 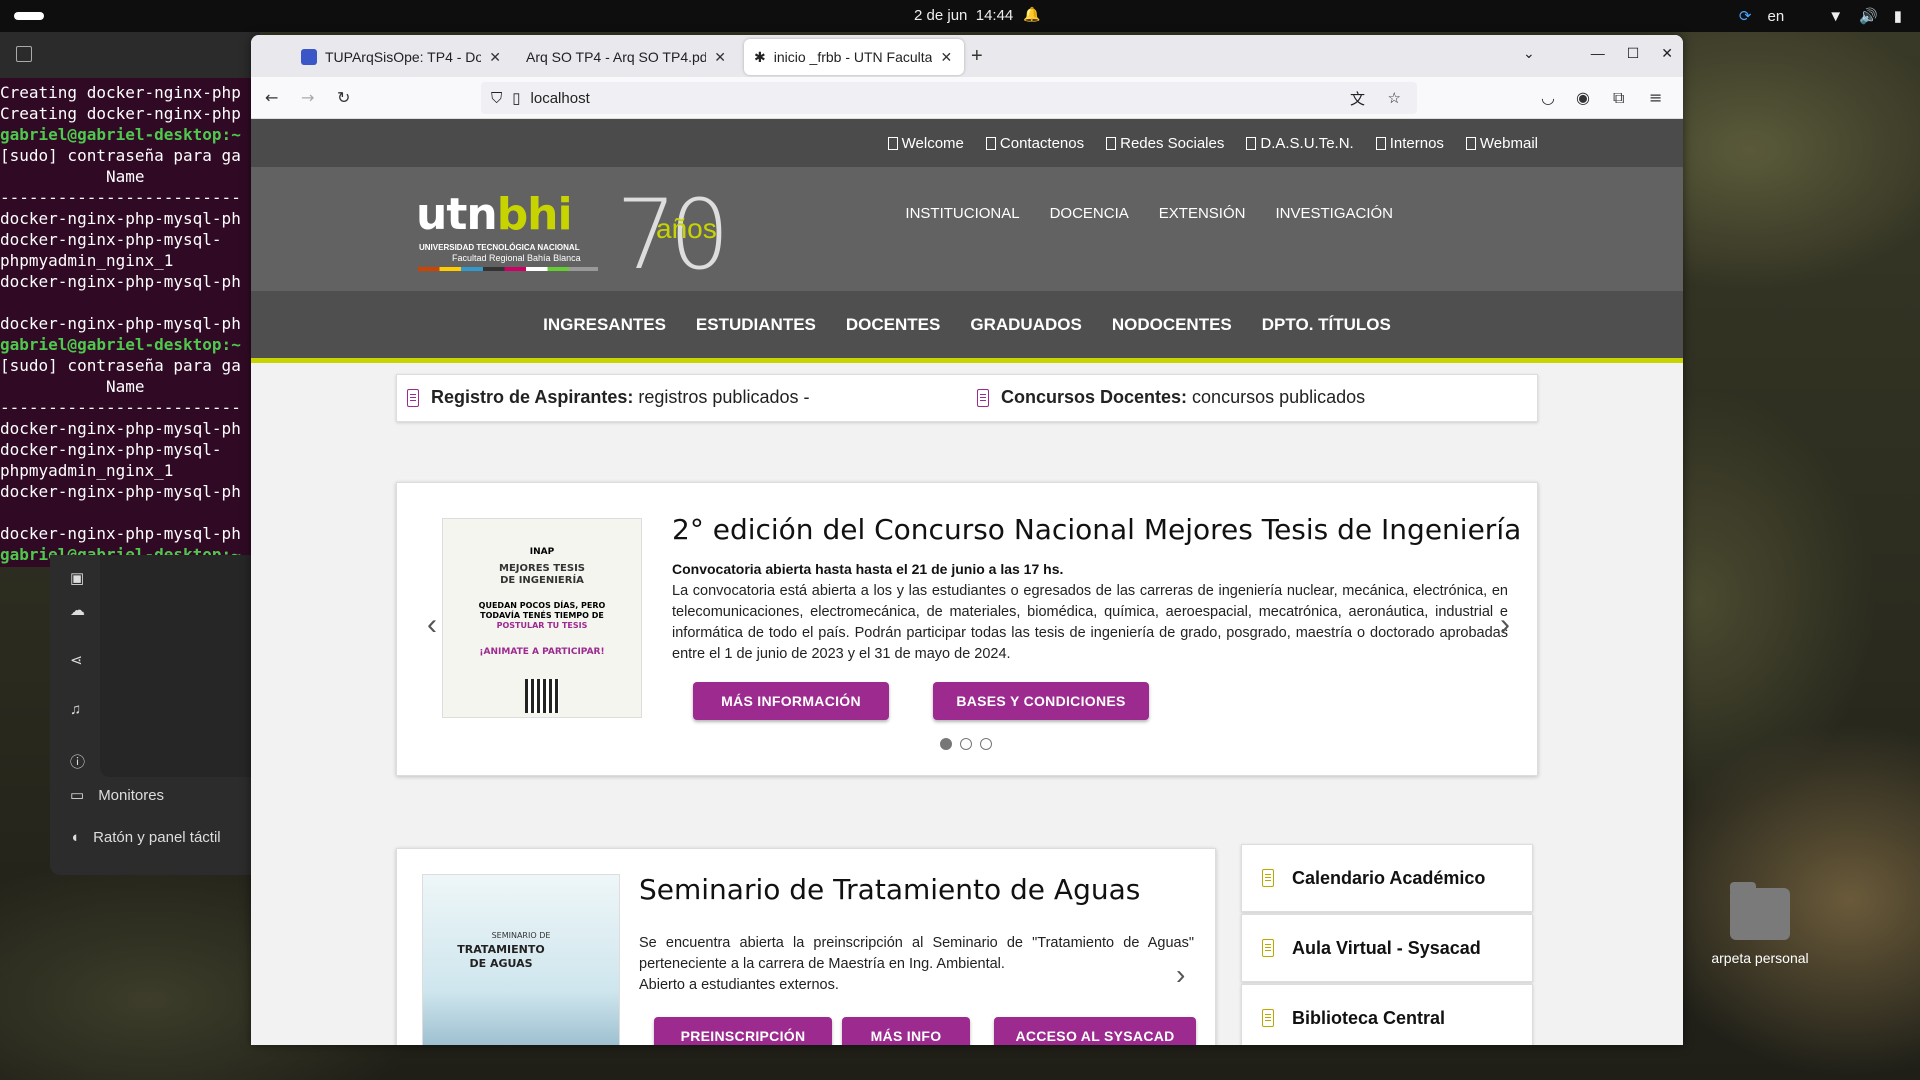 I want to click on top-link-2: Redes Sociales, so click(x=1165, y=143).